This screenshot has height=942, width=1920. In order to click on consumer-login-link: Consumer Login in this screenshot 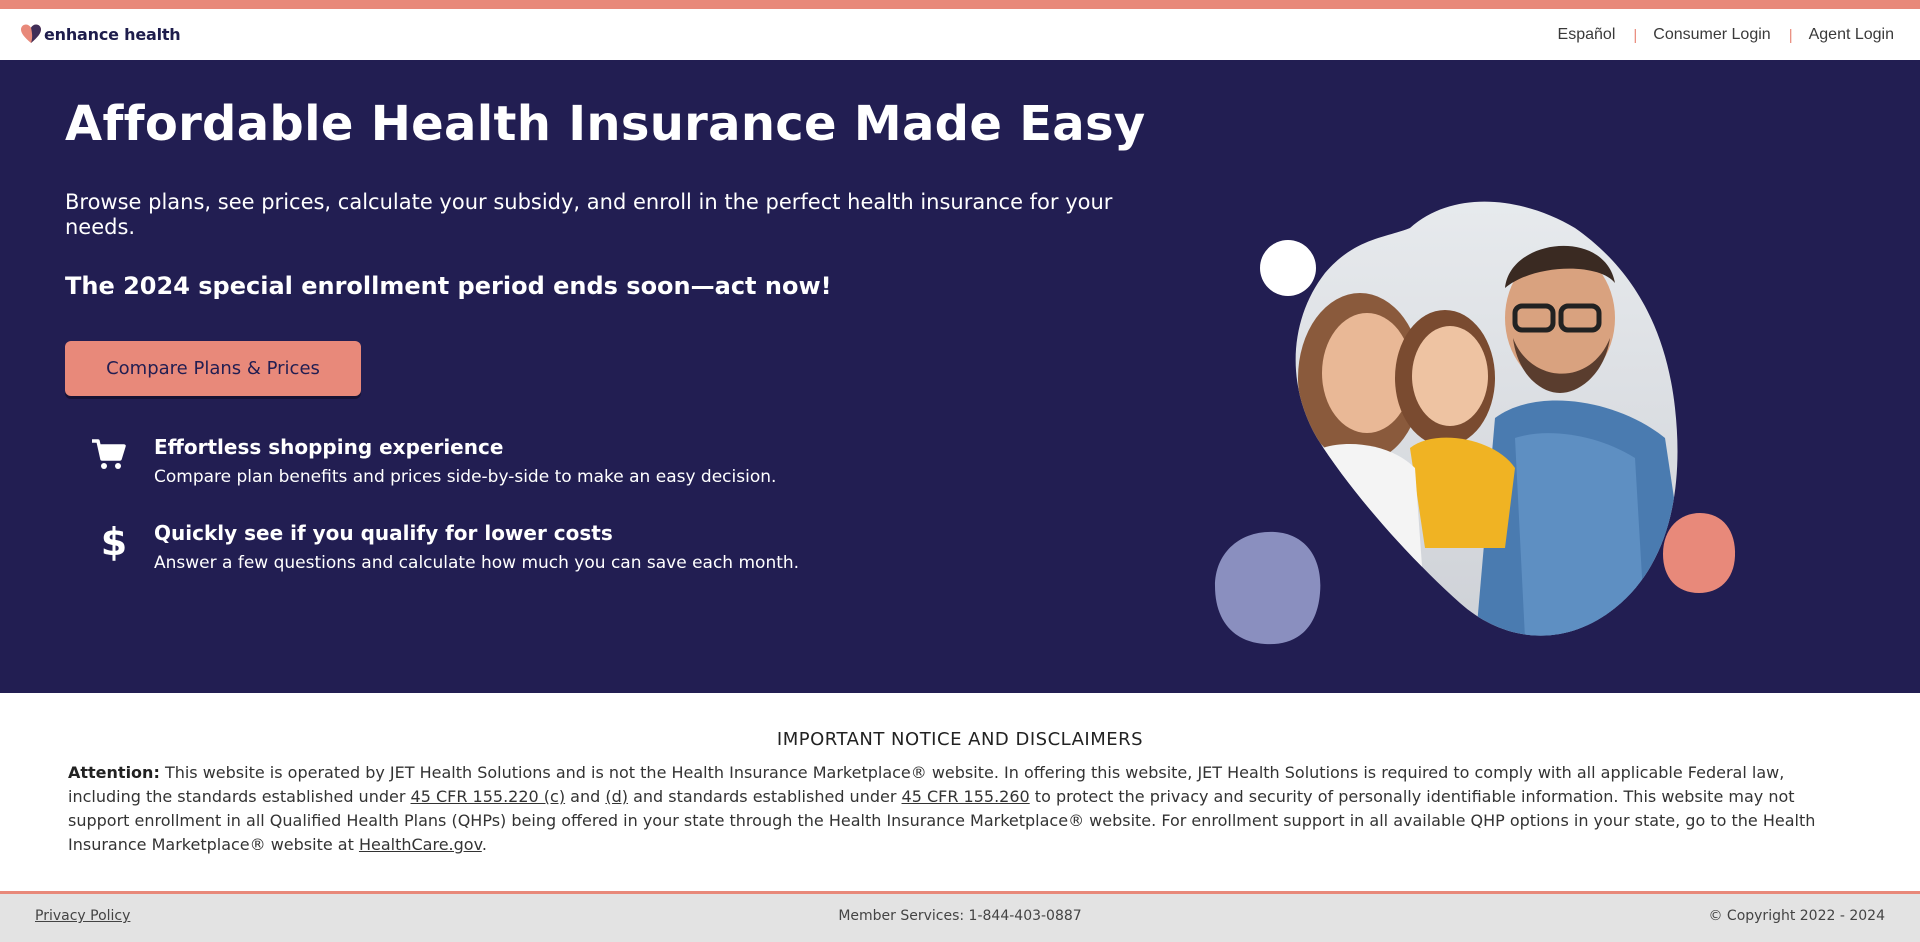, I will do `click(1711, 35)`.